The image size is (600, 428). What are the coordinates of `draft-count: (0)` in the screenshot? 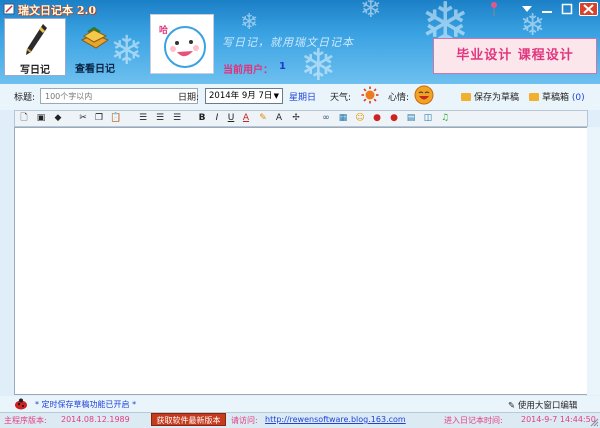 It's located at (578, 98).